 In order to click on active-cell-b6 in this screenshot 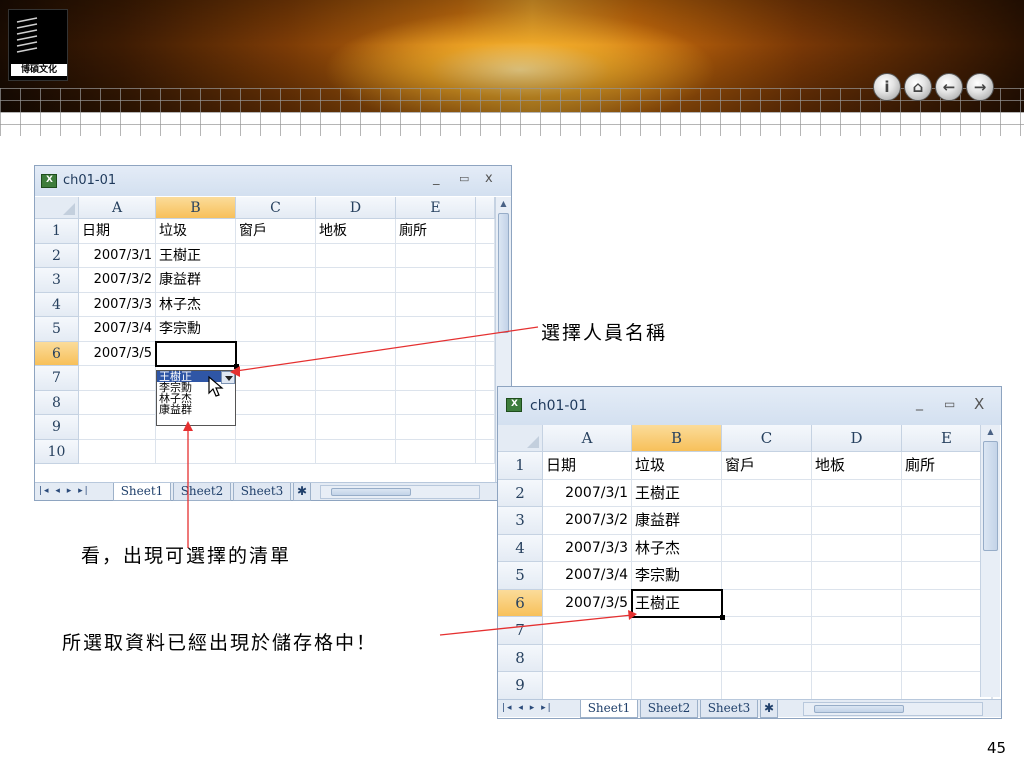, I will do `click(197, 354)`.